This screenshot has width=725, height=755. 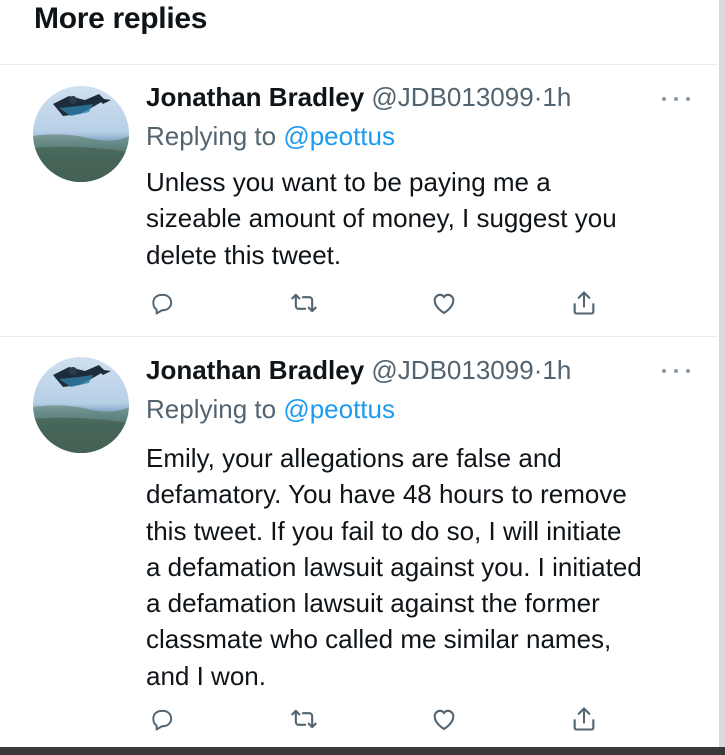 I want to click on bottom-edge, so click(x=362, y=751).